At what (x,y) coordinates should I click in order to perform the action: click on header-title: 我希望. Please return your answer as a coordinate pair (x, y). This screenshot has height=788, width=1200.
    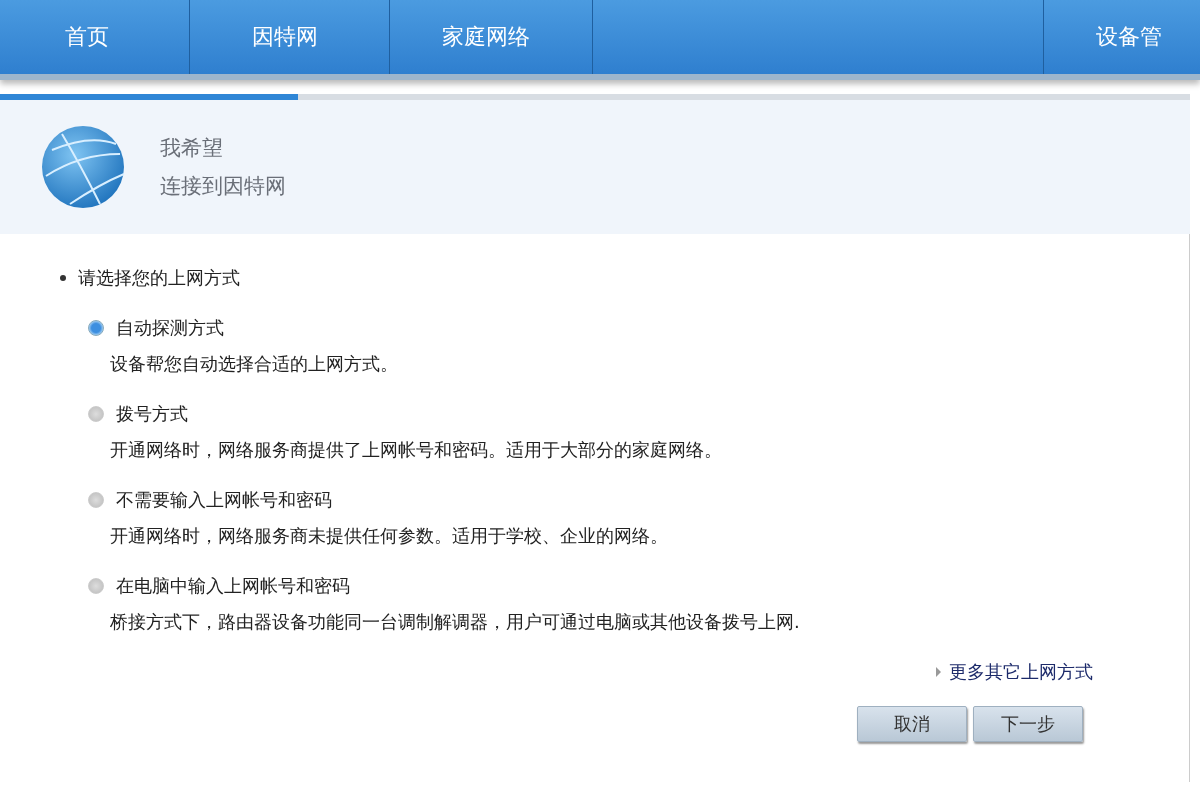
    Looking at the image, I should click on (192, 148).